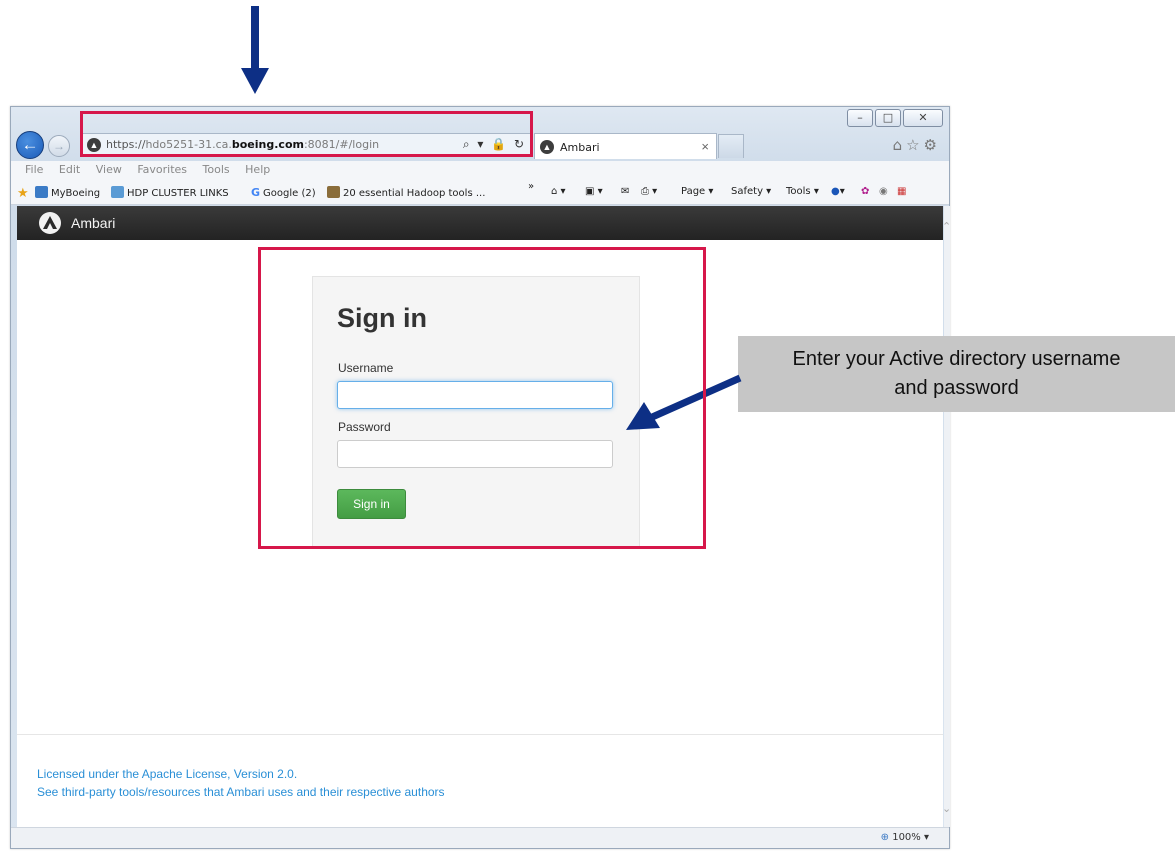 Image resolution: width=1175 pixels, height=851 pixels. I want to click on signin-highlight-box, so click(482, 398).